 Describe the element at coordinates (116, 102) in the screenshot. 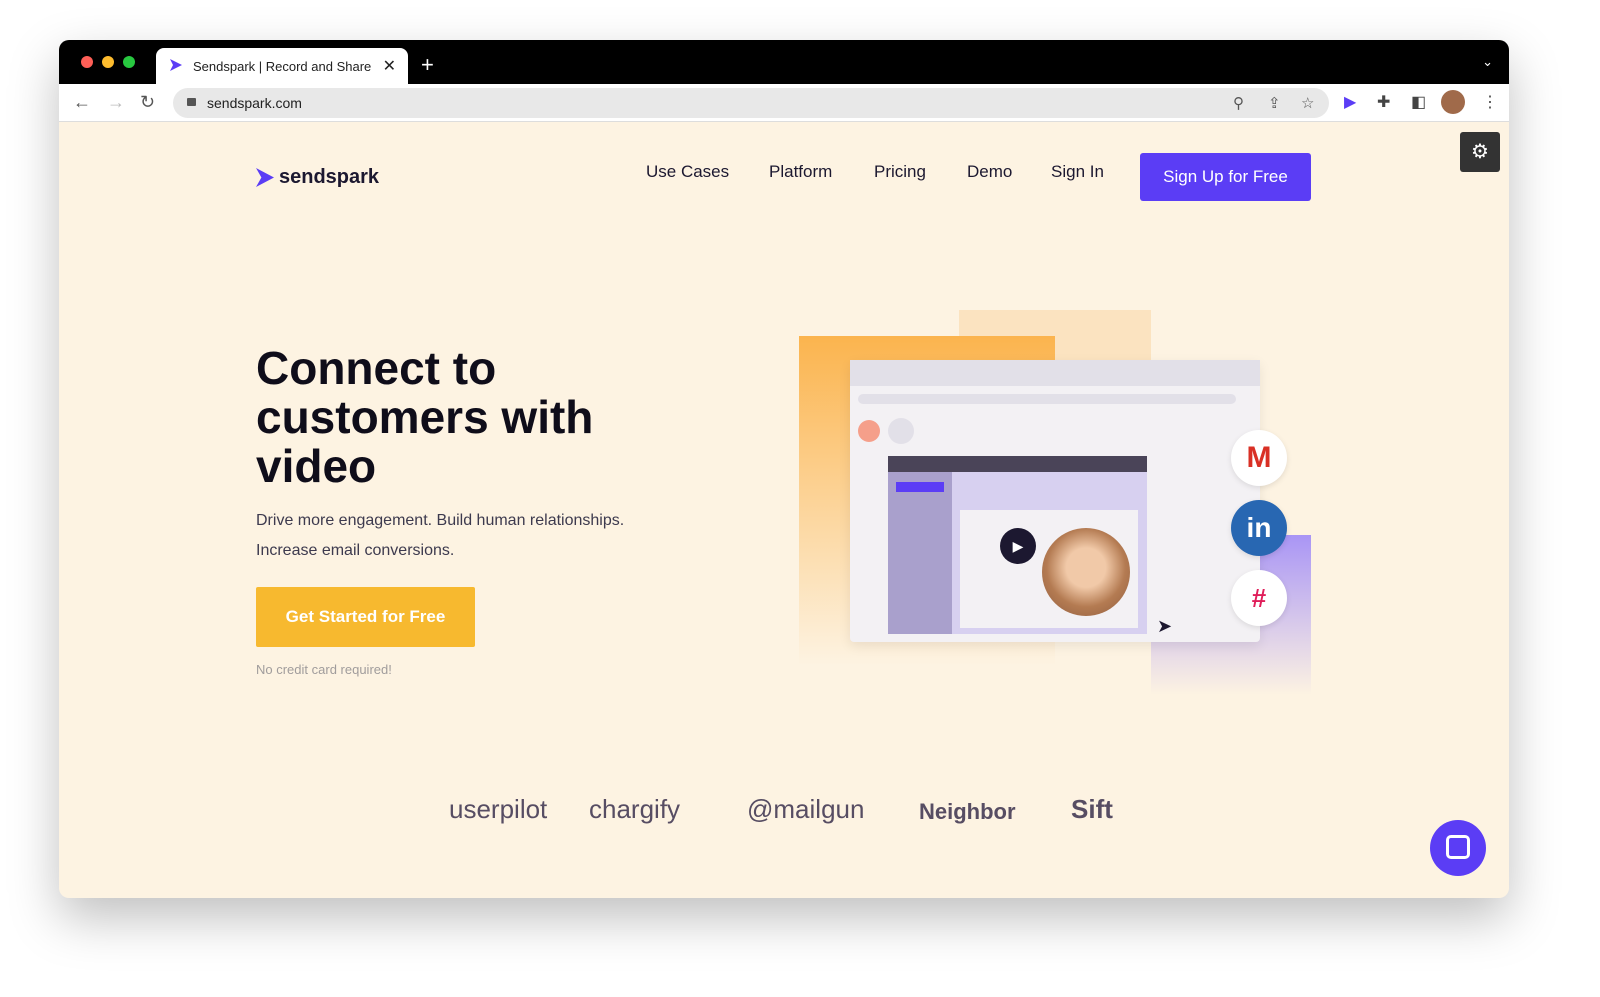

I see `forward-icon: →` at that location.